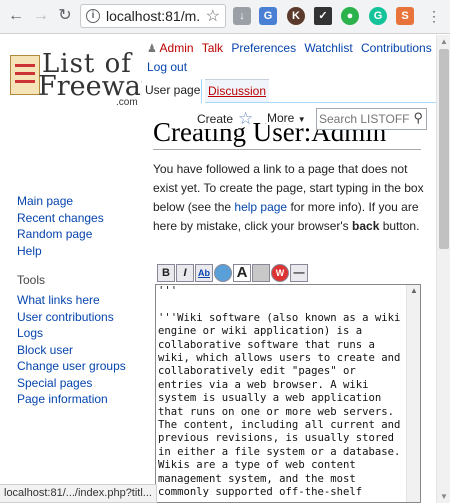 This screenshot has width=450, height=503. Describe the element at coordinates (71, 317) in the screenshot. I see `sidebar-item-user-contributions: User contributions` at that location.